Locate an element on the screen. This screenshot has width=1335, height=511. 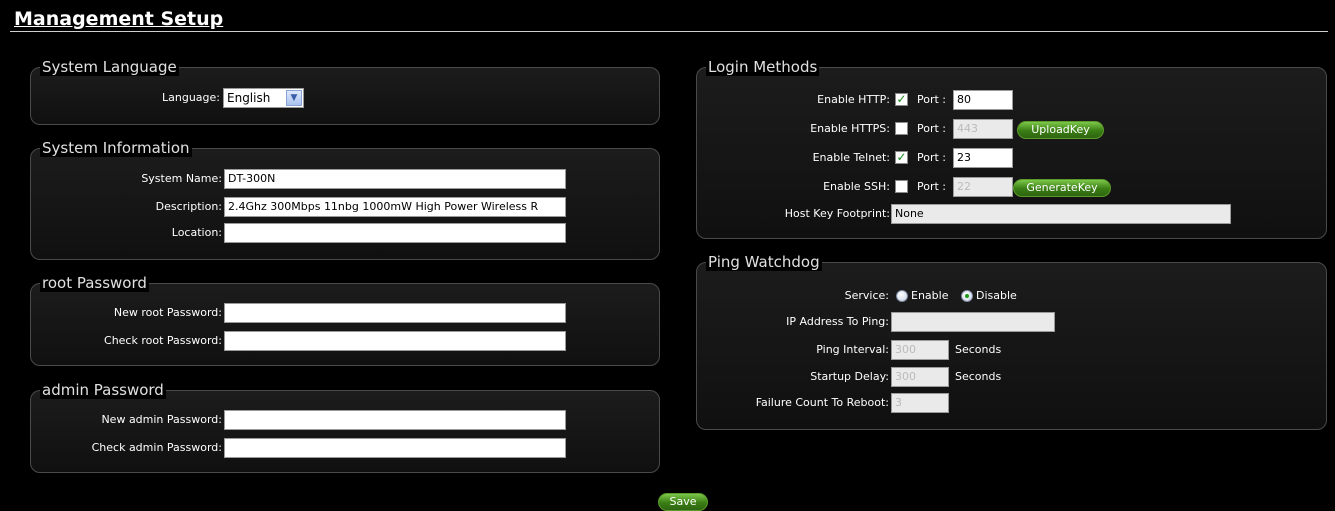
system-language-legend: System Language is located at coordinates (109, 67).